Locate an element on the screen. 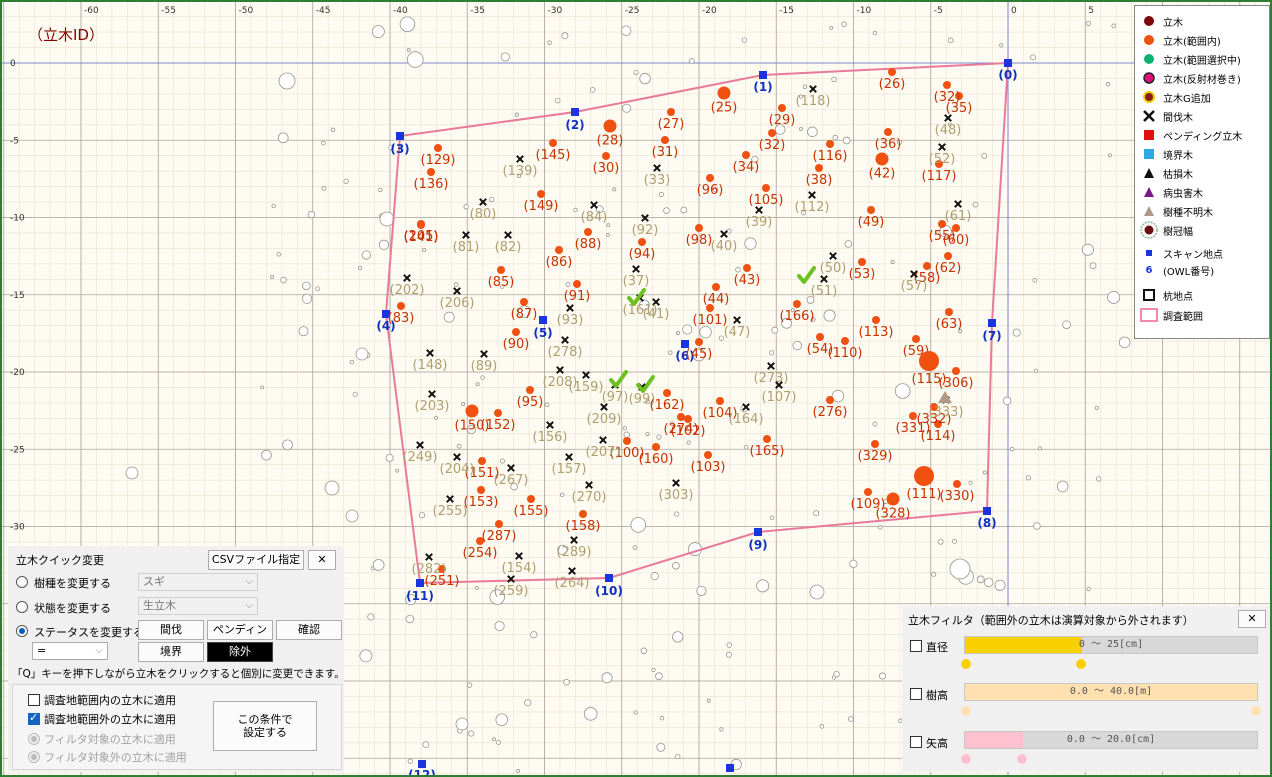 The width and height of the screenshot is (1272, 777). csv-file-button: CSVファイル指定 is located at coordinates (256, 560).